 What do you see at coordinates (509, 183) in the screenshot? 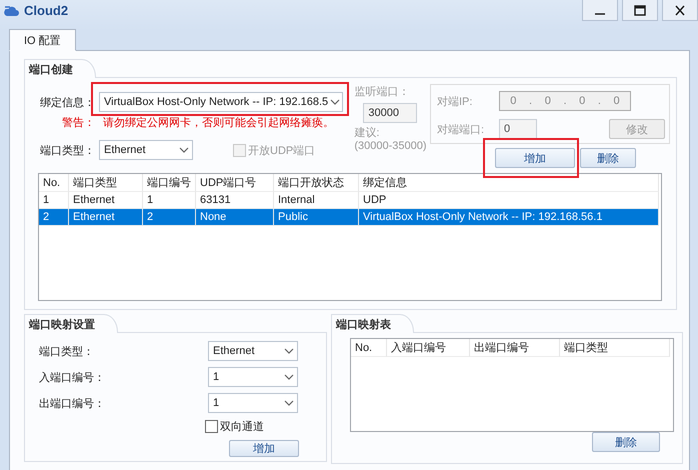
I see `column-header: 绑定信息` at bounding box center [509, 183].